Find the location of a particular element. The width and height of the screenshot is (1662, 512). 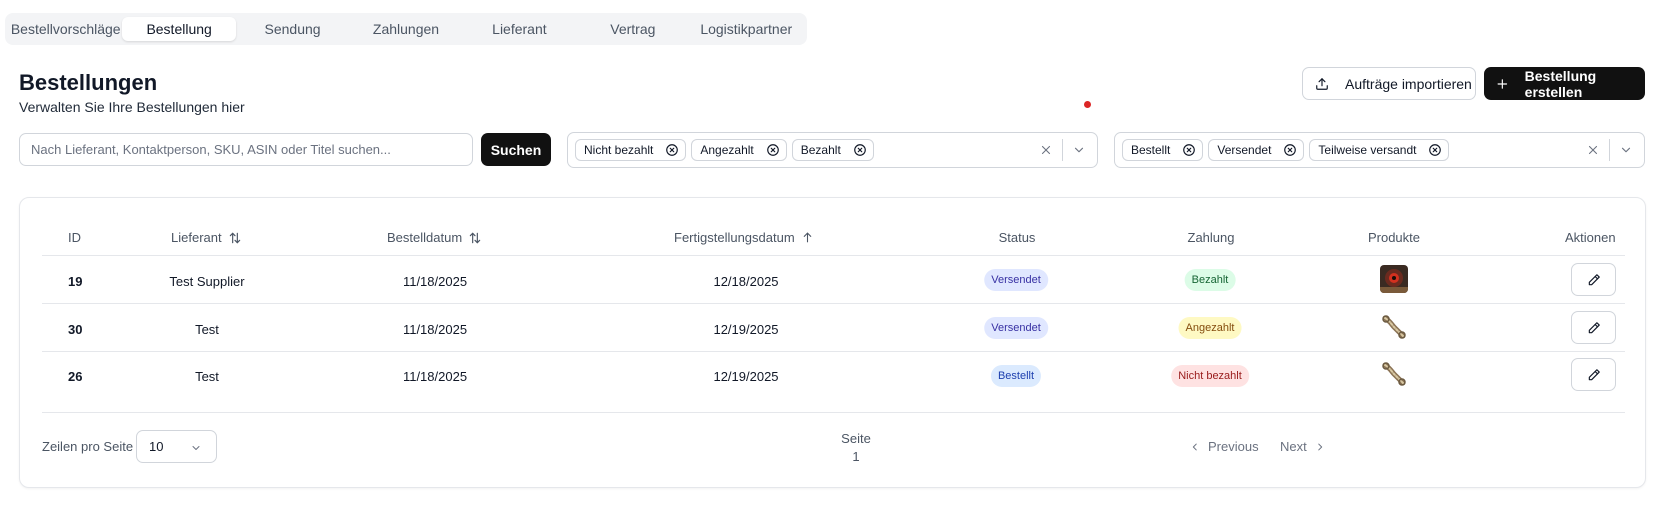

tab-zahlungen: Zahlungen is located at coordinates (405, 29).